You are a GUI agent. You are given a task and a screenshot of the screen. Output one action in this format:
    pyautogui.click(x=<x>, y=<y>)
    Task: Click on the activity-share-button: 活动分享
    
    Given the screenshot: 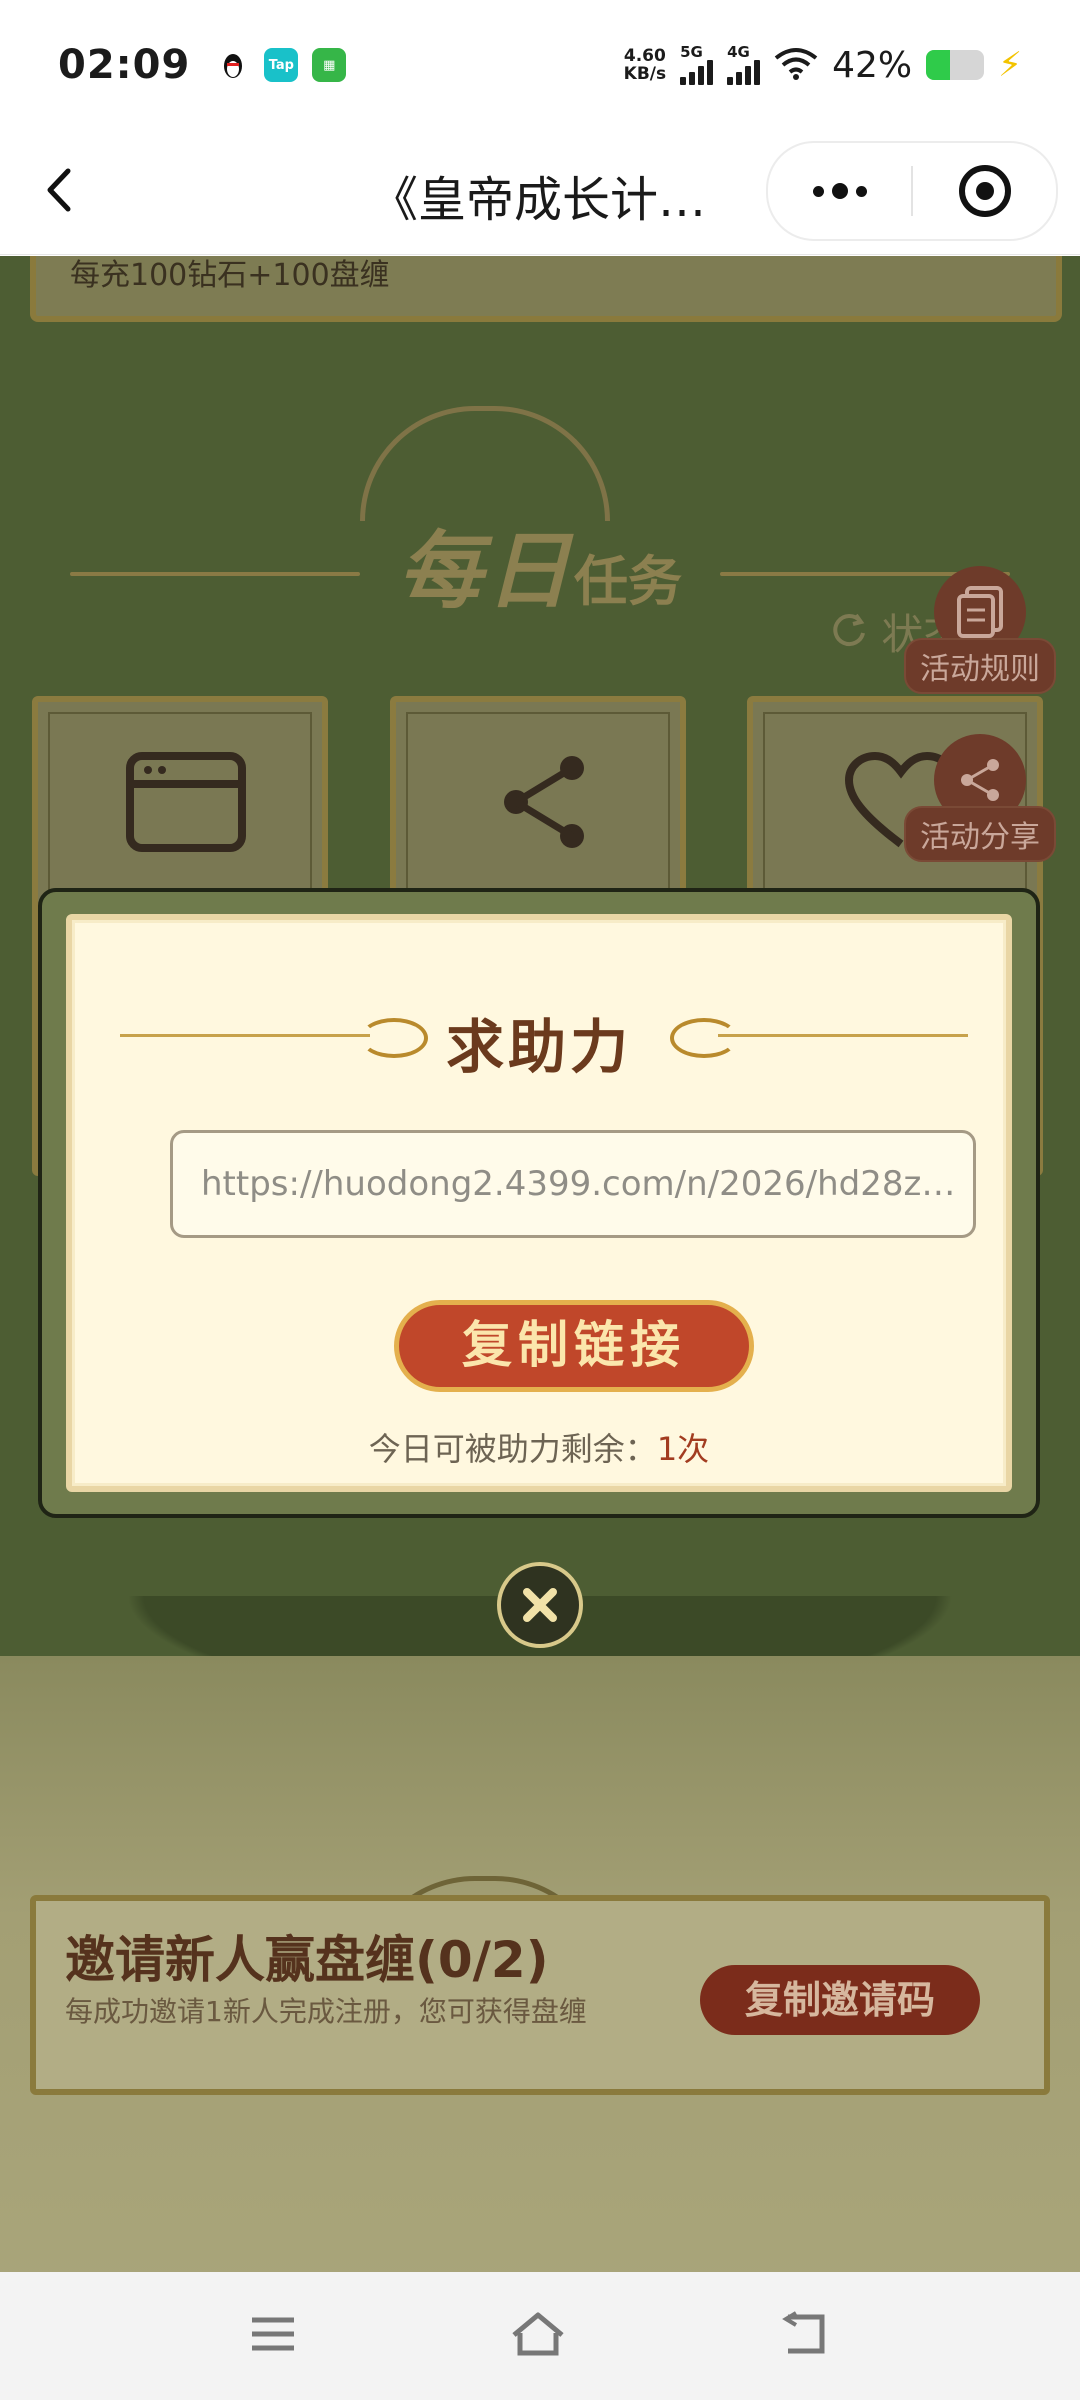 What is the action you would take?
    pyautogui.click(x=980, y=798)
    